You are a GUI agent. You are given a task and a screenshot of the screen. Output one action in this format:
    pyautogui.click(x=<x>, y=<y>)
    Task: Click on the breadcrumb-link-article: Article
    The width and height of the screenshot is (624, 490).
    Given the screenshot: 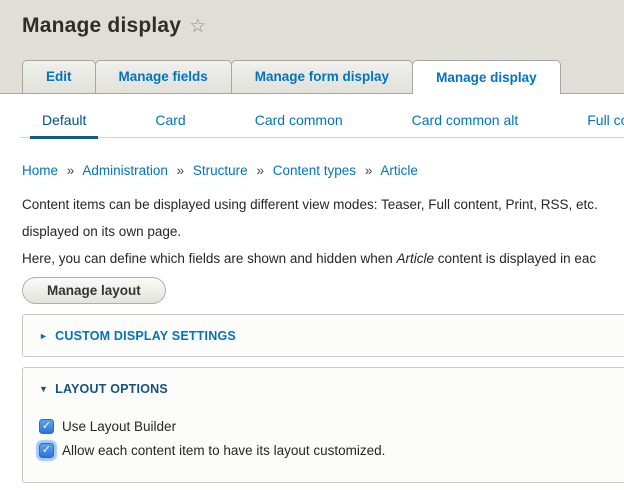 What is the action you would take?
    pyautogui.click(x=399, y=170)
    